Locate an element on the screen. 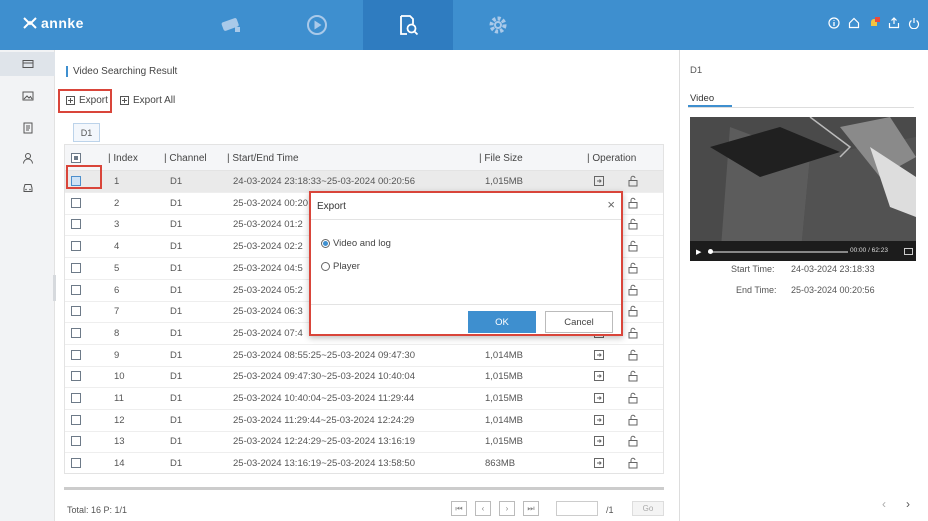 The image size is (928, 521). tab-settings is located at coordinates (498, 25).